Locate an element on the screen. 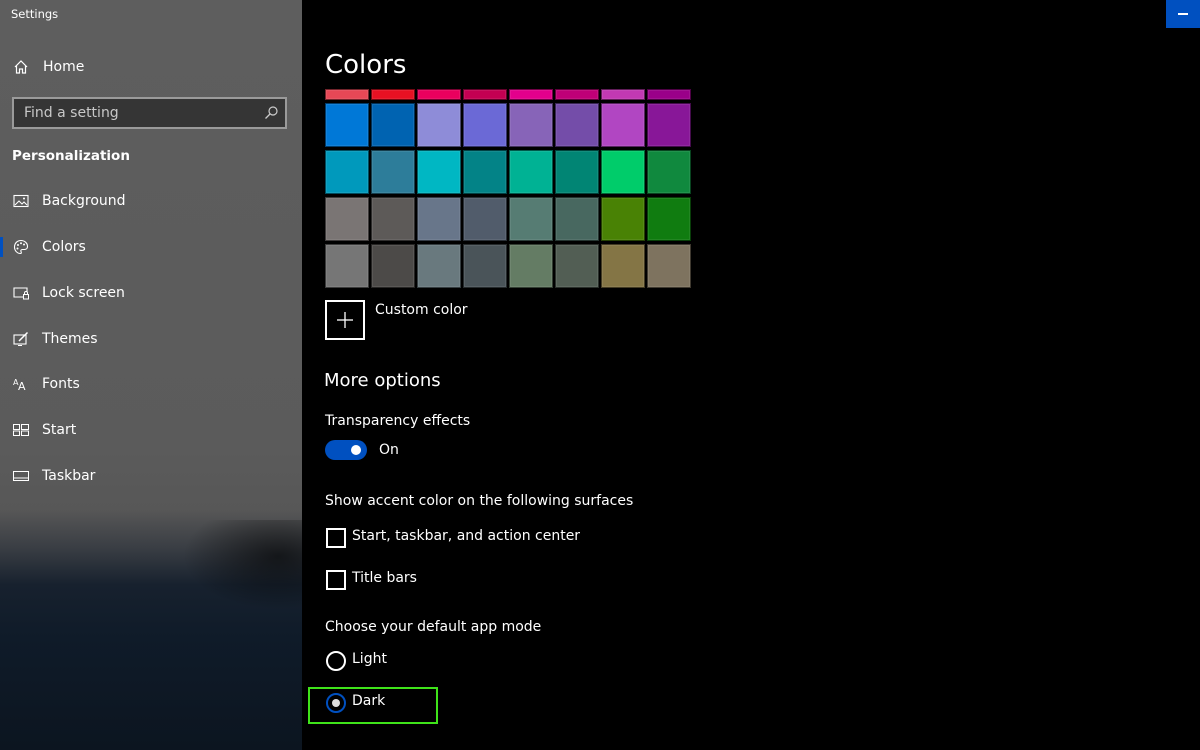 The height and width of the screenshot is (750, 1200). custom-color-button: Custom color is located at coordinates (396, 320).